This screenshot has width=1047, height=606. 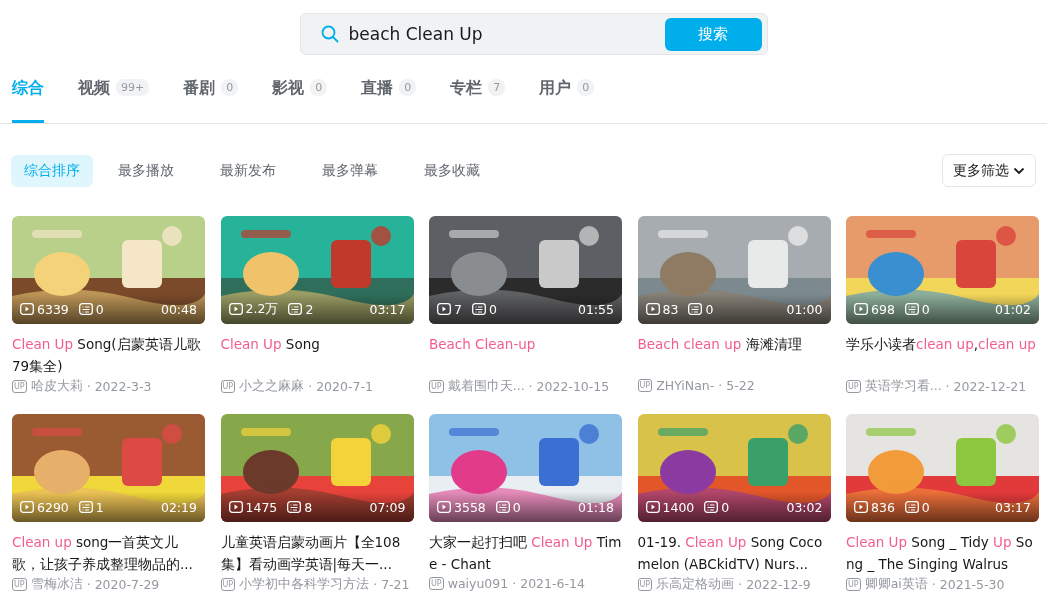 I want to click on tab-label: 用户, so click(x=555, y=88).